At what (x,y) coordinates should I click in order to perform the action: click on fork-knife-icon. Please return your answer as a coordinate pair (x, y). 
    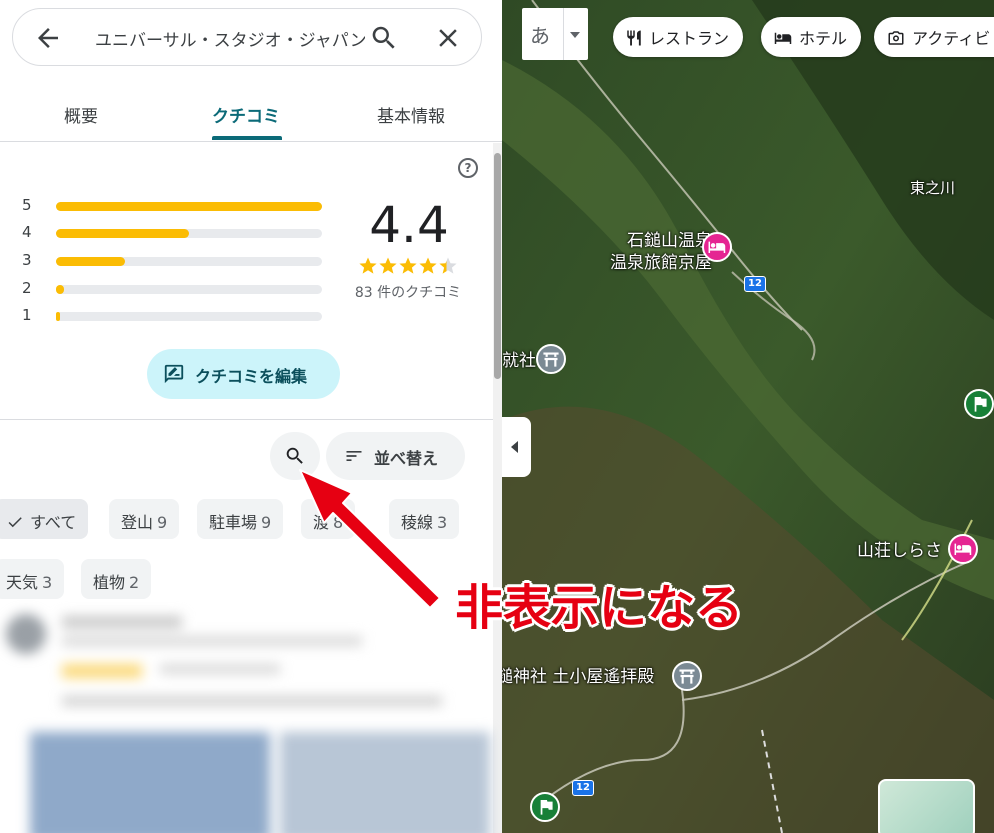
    Looking at the image, I should click on (634, 38).